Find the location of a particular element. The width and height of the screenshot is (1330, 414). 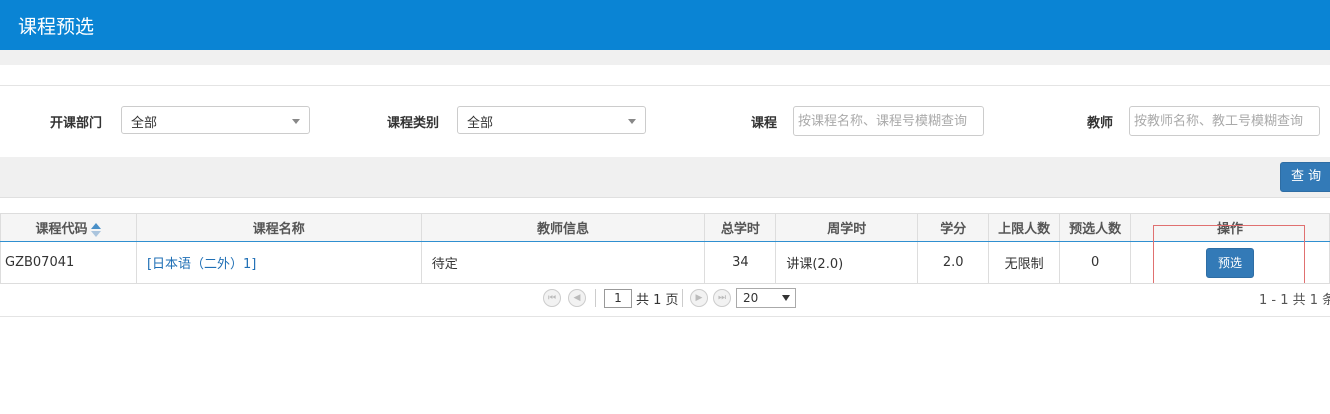

next-page-icon: ▶ is located at coordinates (699, 298).